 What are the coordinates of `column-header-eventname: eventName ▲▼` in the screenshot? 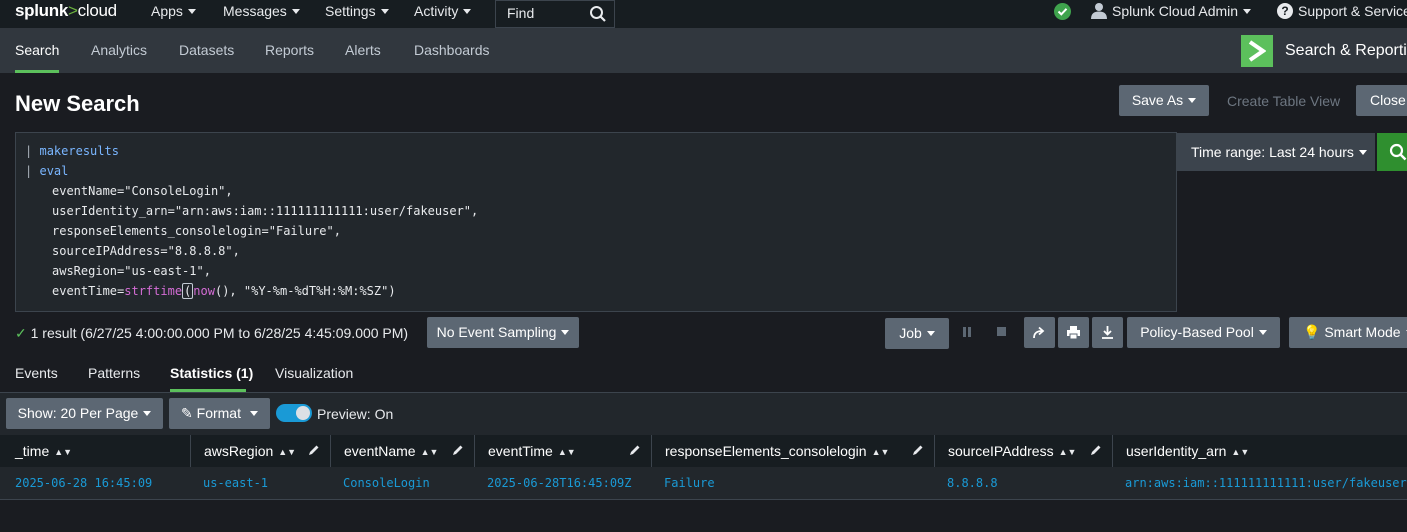 It's located at (403, 451).